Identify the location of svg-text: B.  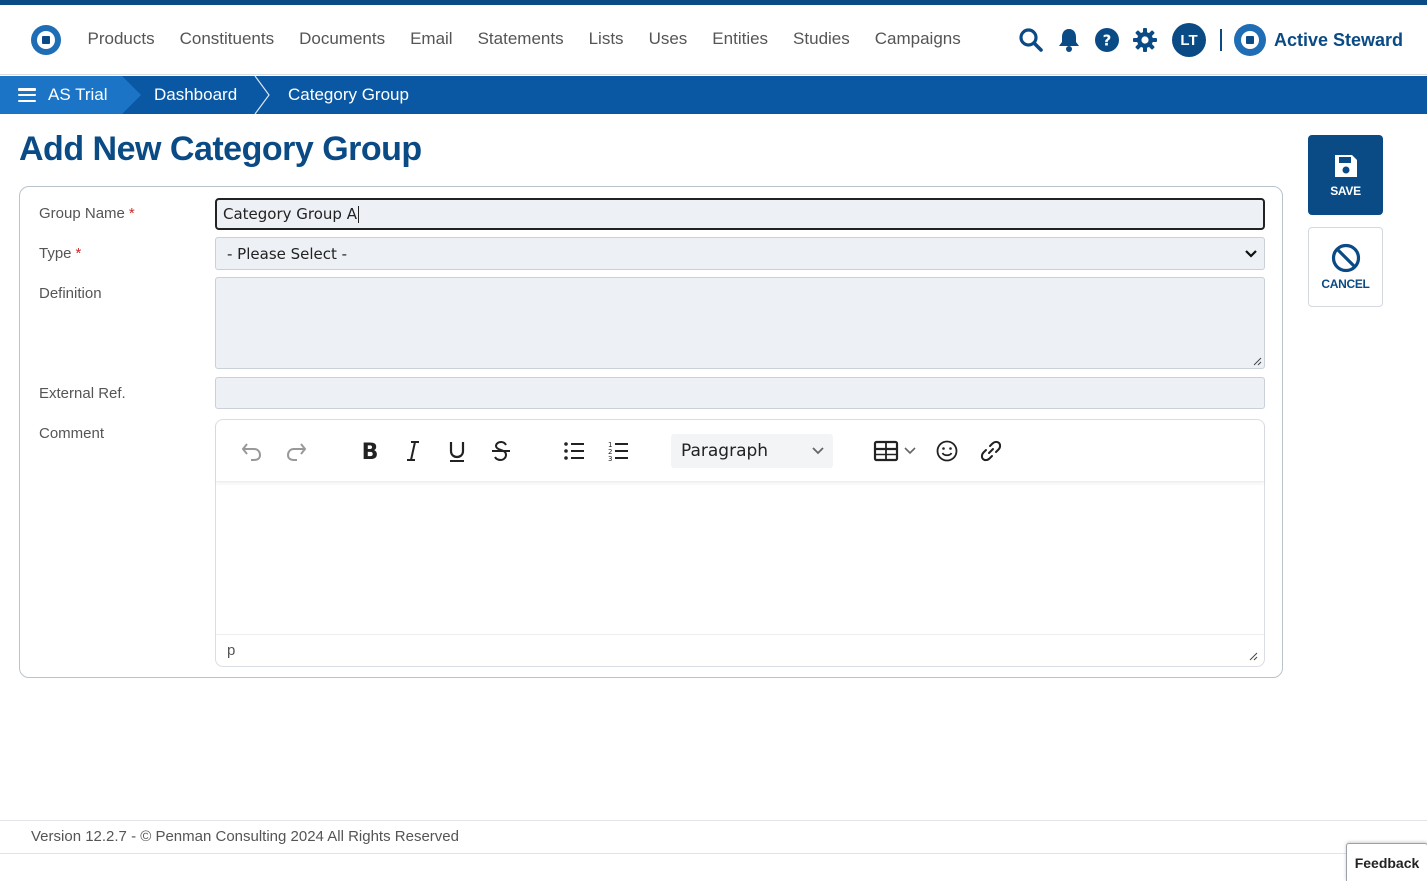
(370, 451).